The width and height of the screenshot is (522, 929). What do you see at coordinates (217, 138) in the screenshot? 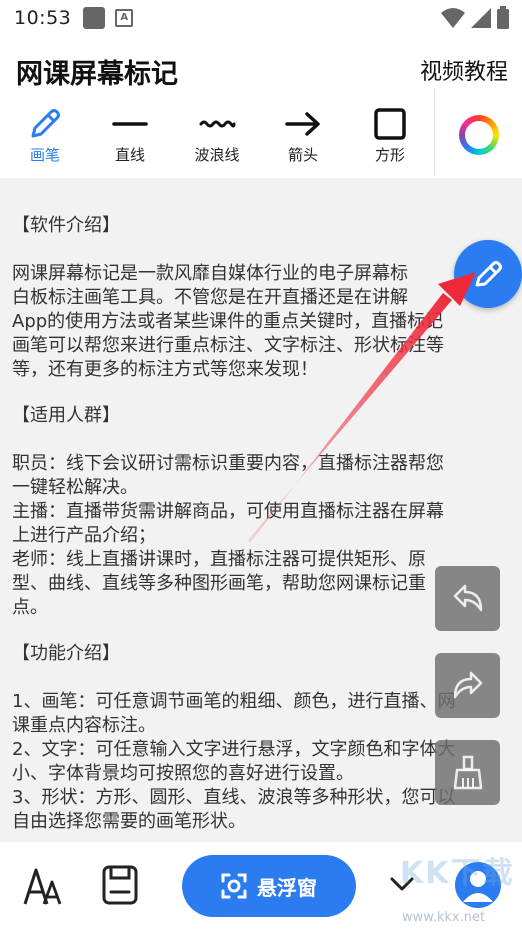
I see `tool-wave: 波浪线` at bounding box center [217, 138].